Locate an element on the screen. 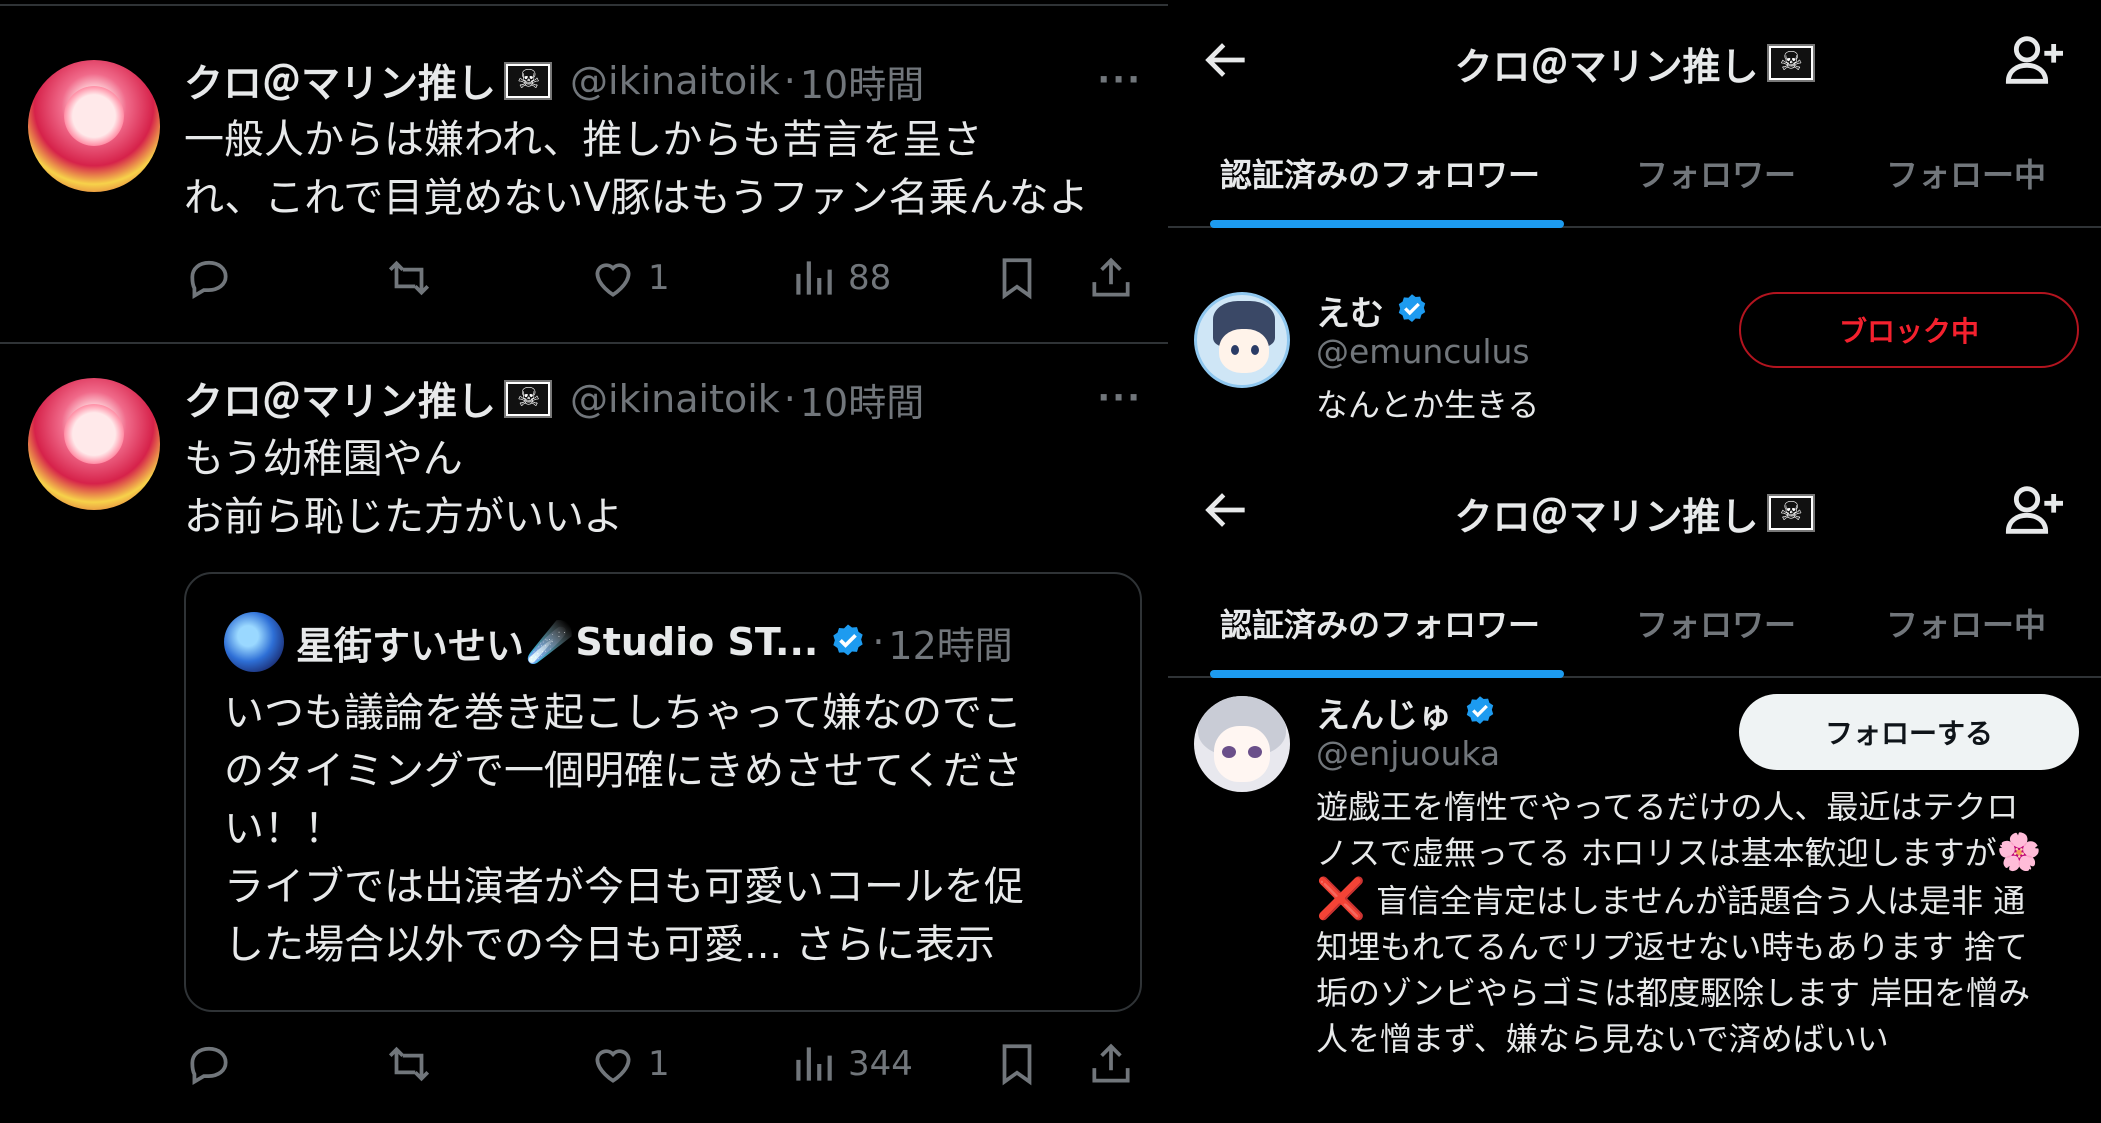  follow-button: フォローする is located at coordinates (1909, 732).